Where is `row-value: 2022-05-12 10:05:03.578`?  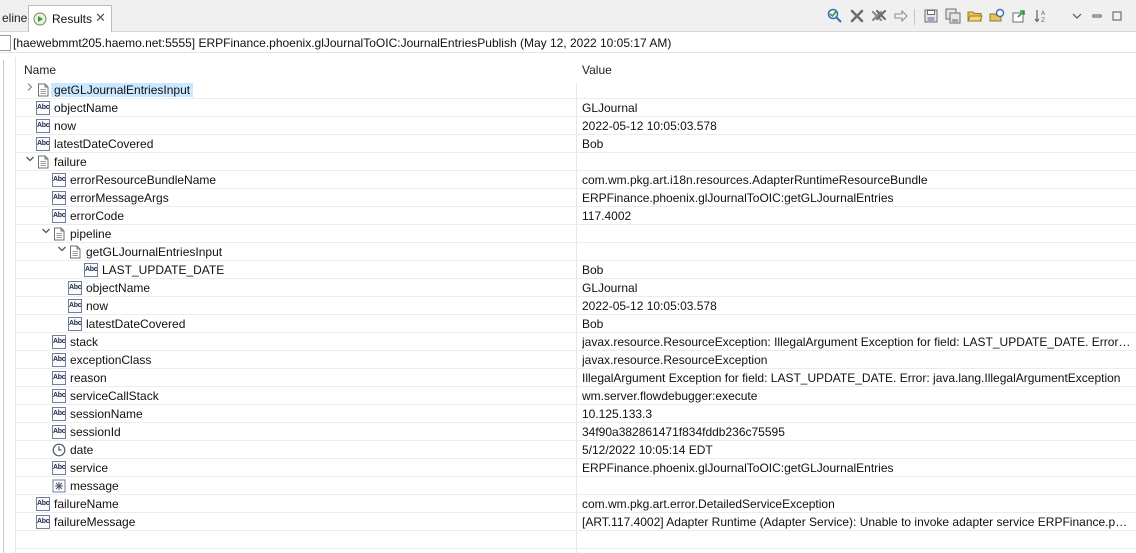 row-value: 2022-05-12 10:05:03.578 is located at coordinates (649, 306).